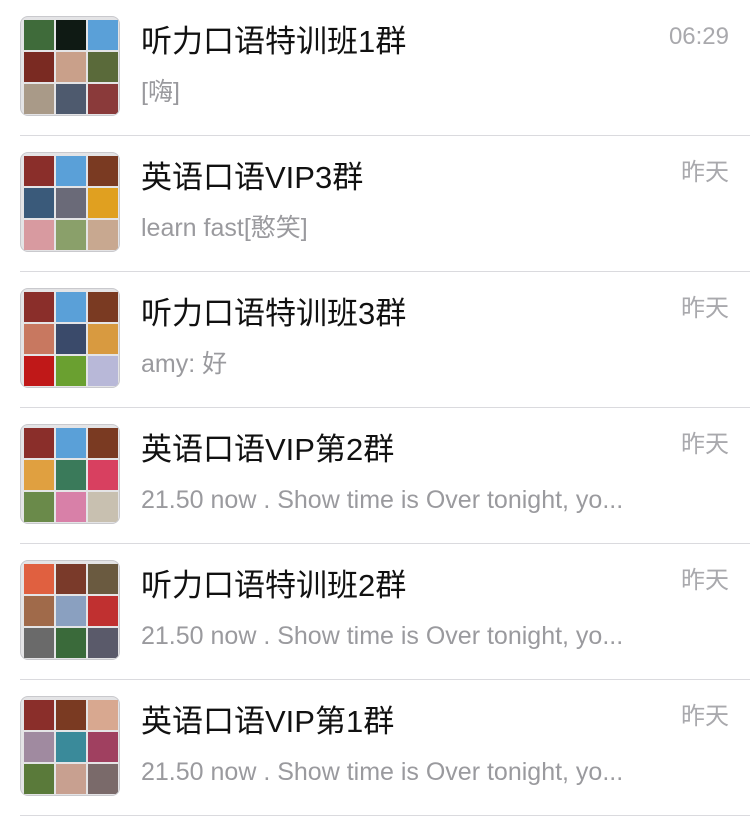 This screenshot has width=750, height=824. What do you see at coordinates (184, 364) in the screenshot?
I see `chat-preview: amy: 好` at bounding box center [184, 364].